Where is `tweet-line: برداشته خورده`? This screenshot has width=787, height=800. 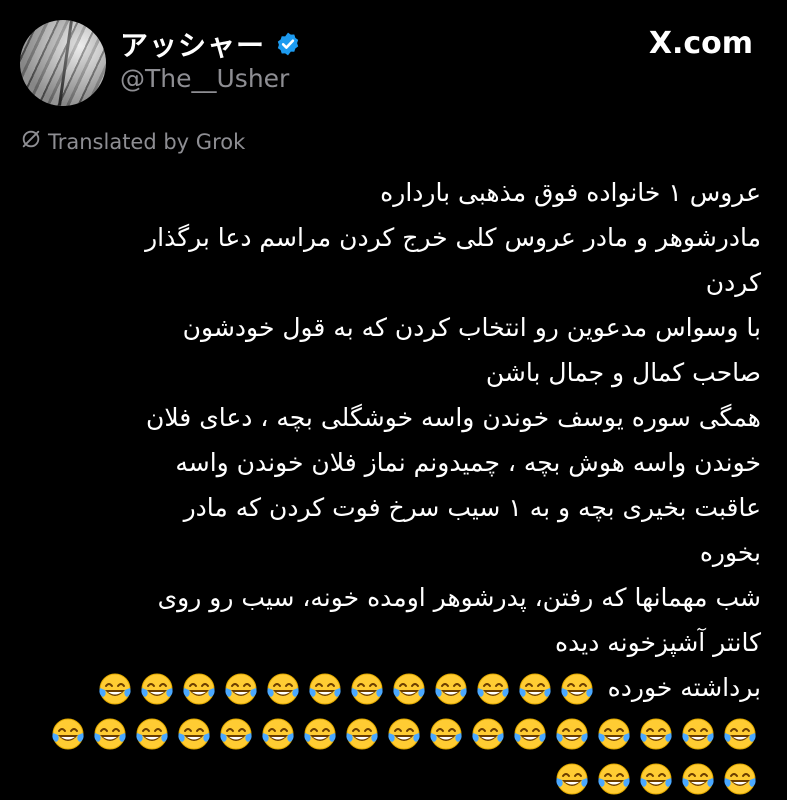
tweet-line: برداشته خورده is located at coordinates (684, 687).